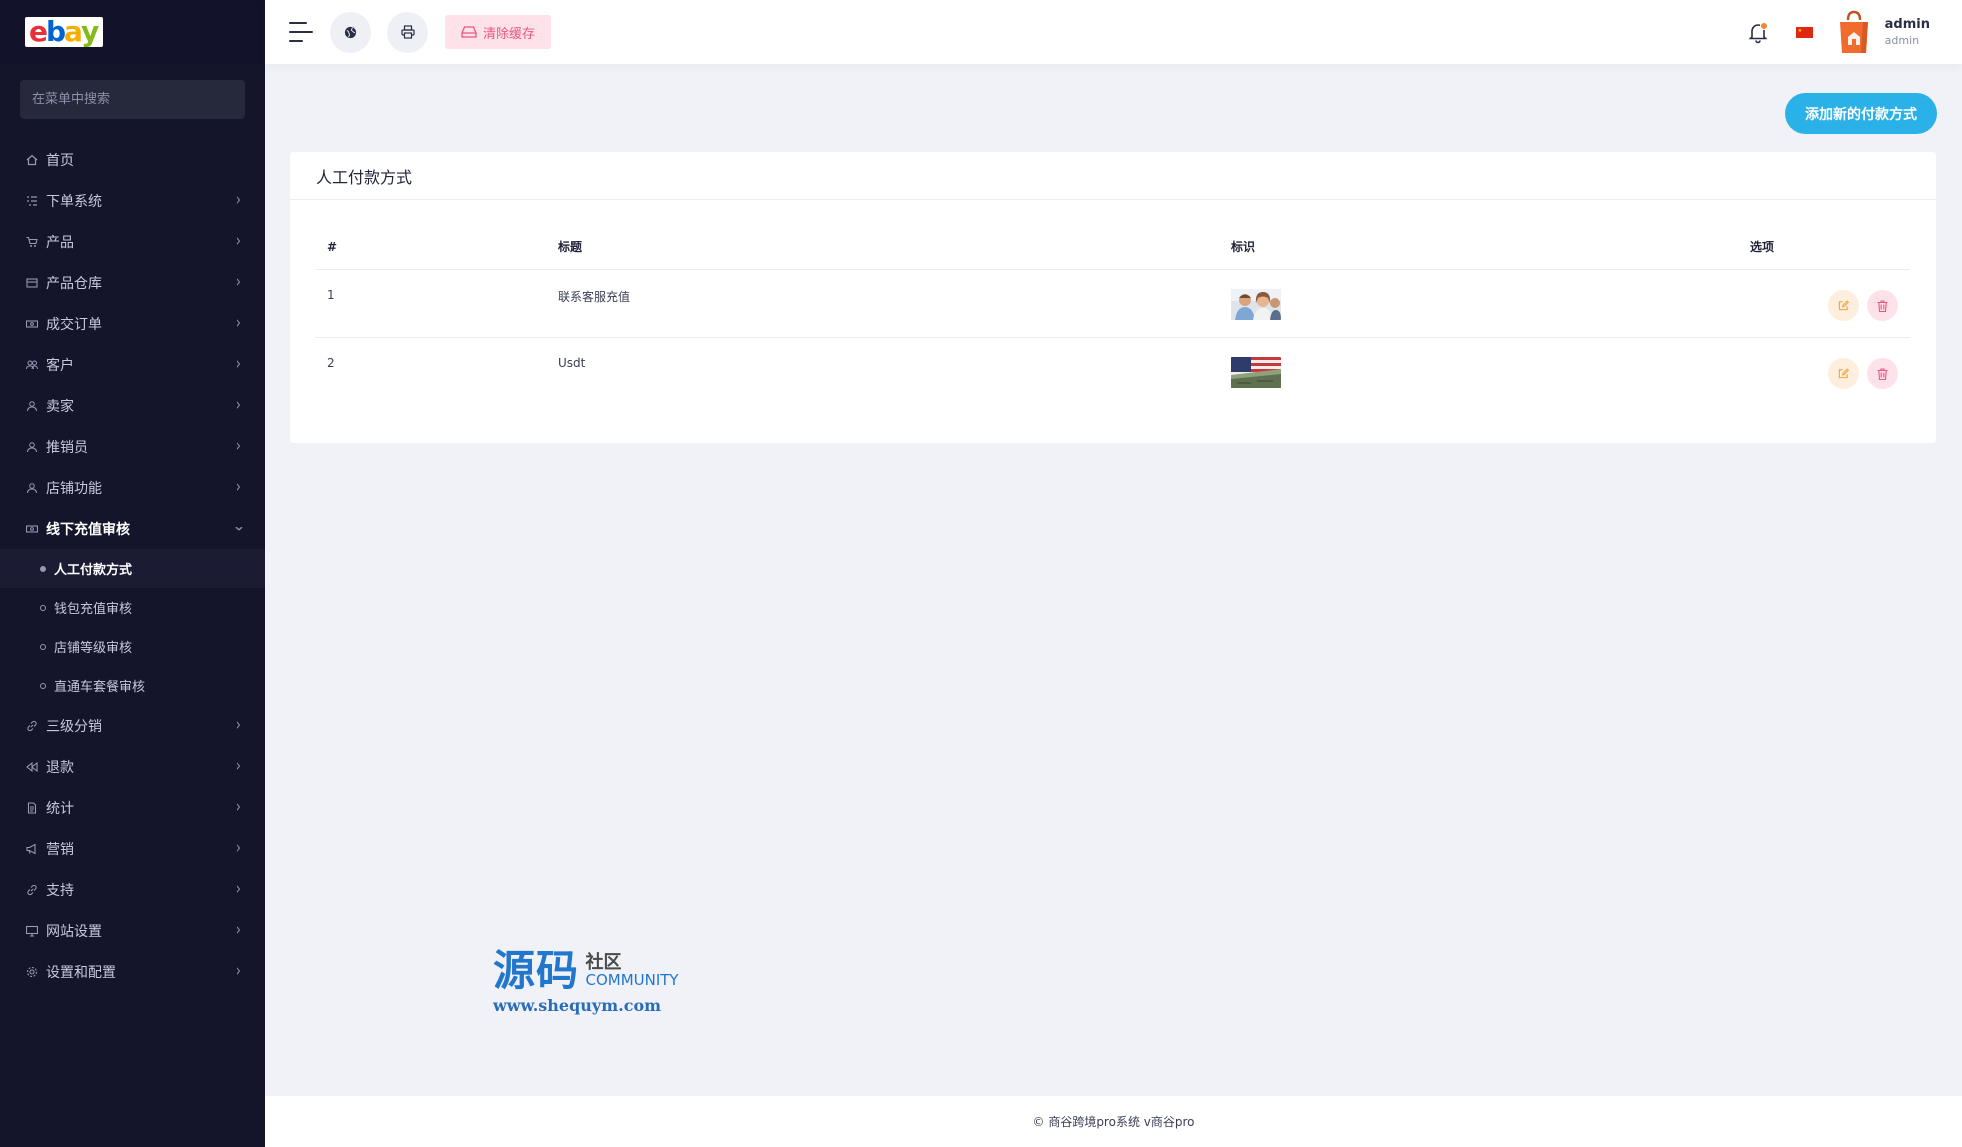 This screenshot has height=1147, width=1962. Describe the element at coordinates (60, 849) in the screenshot. I see `sidebar-item-label: 营销` at that location.